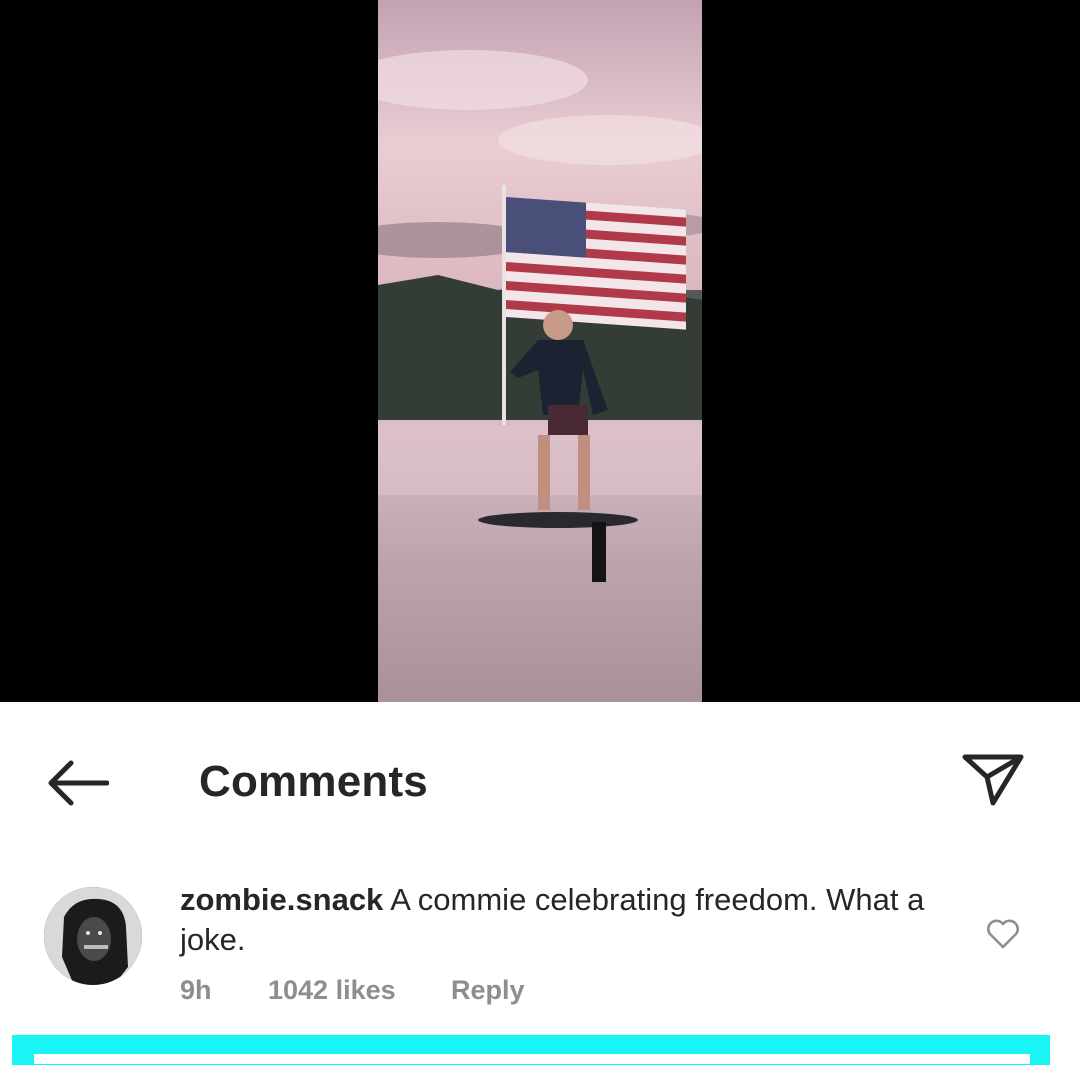 The height and width of the screenshot is (1065, 1080). Describe the element at coordinates (196, 990) in the screenshot. I see `comment-time: 9h` at that location.